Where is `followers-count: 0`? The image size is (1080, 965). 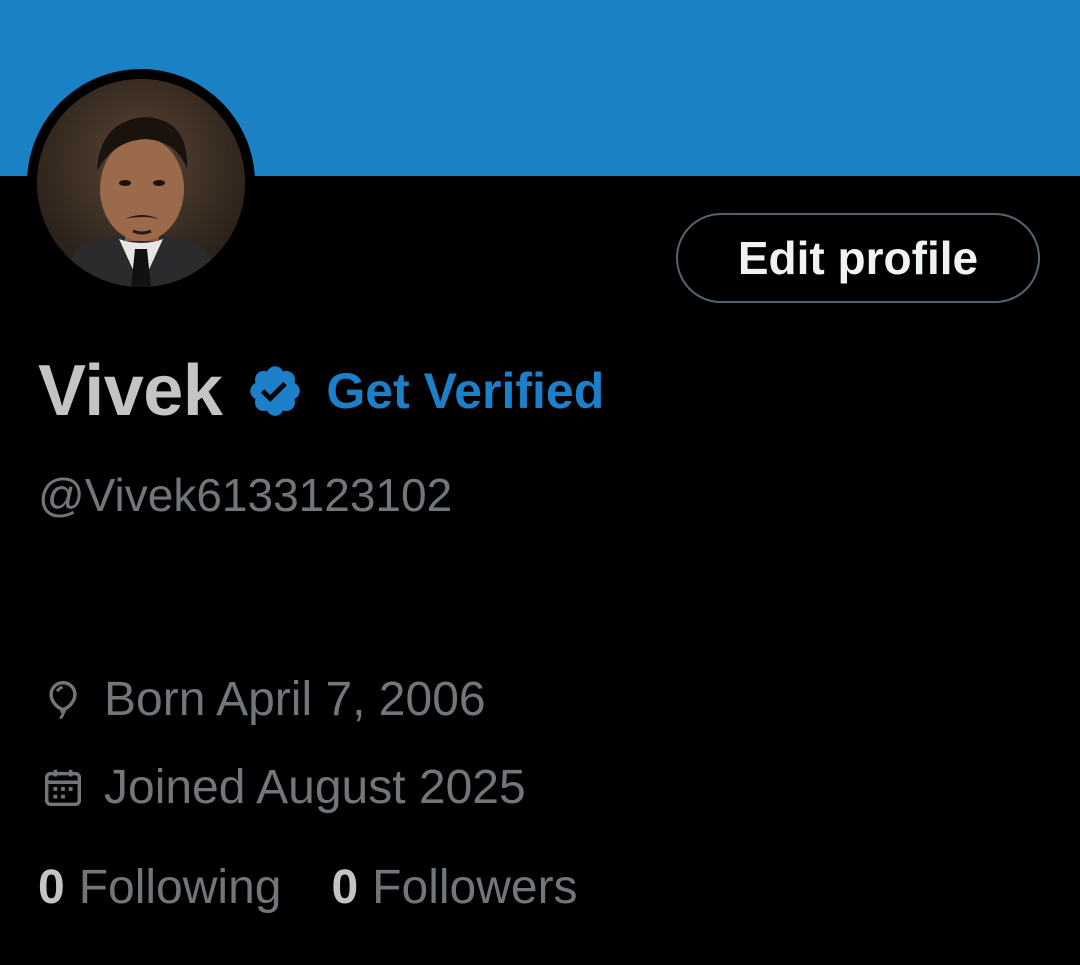
followers-count: 0 is located at coordinates (345, 887).